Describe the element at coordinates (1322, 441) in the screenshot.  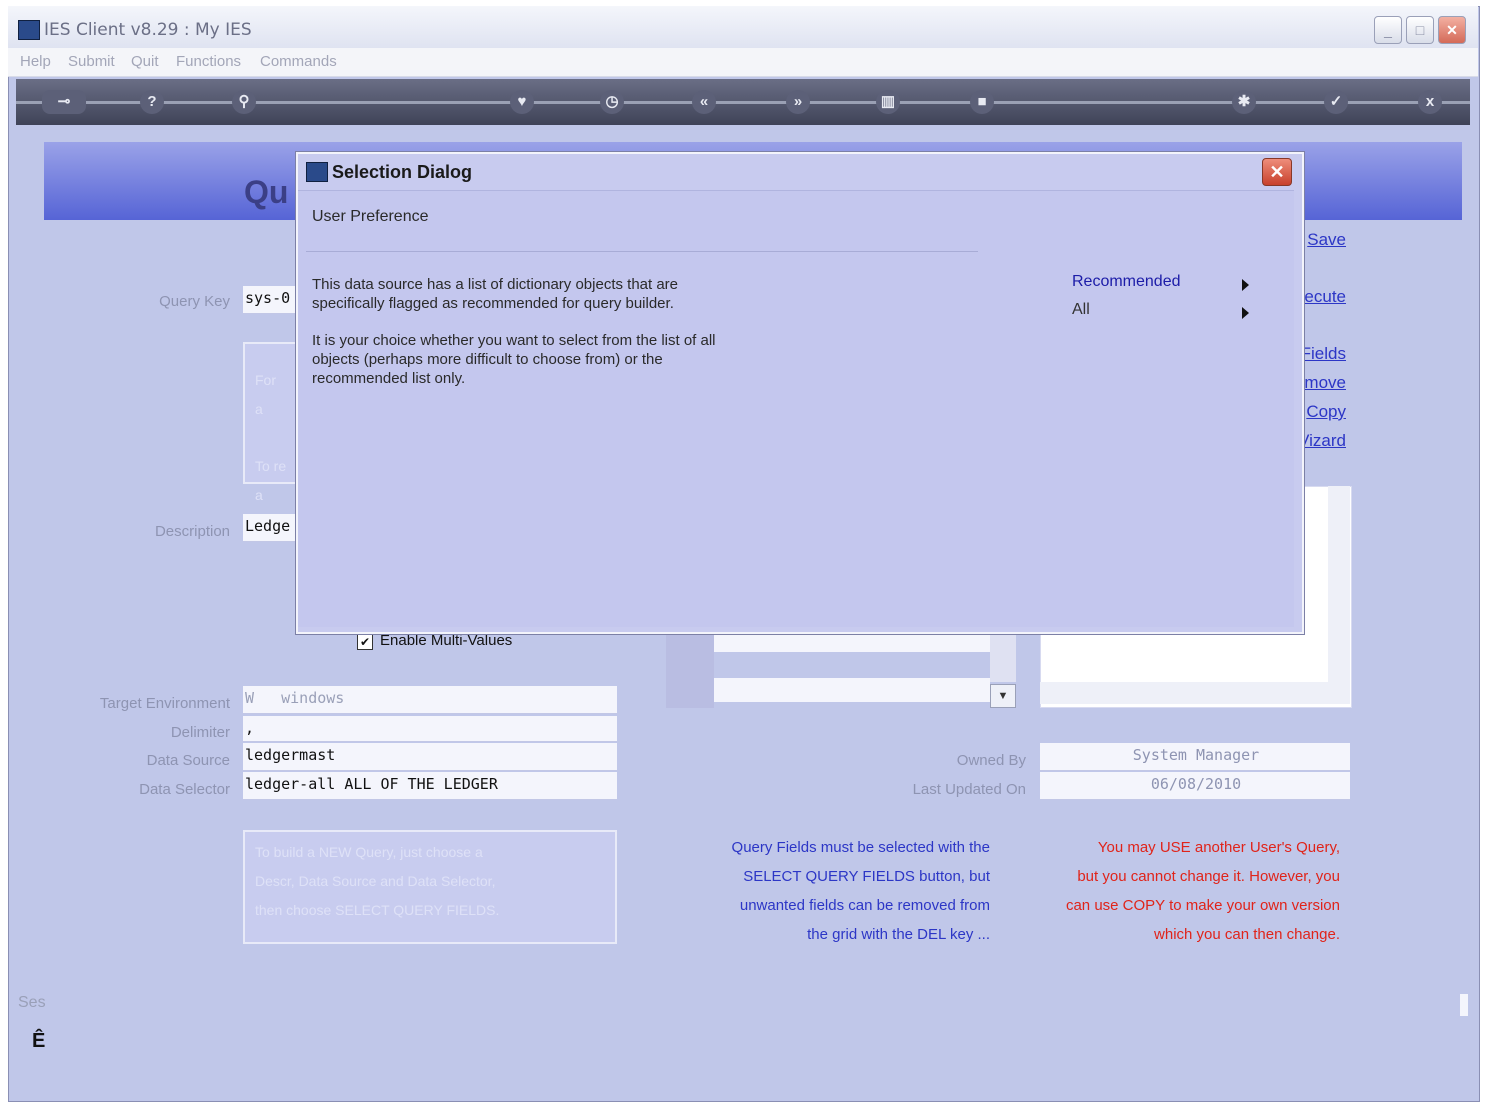
I see `wizard-link: Vizard` at that location.